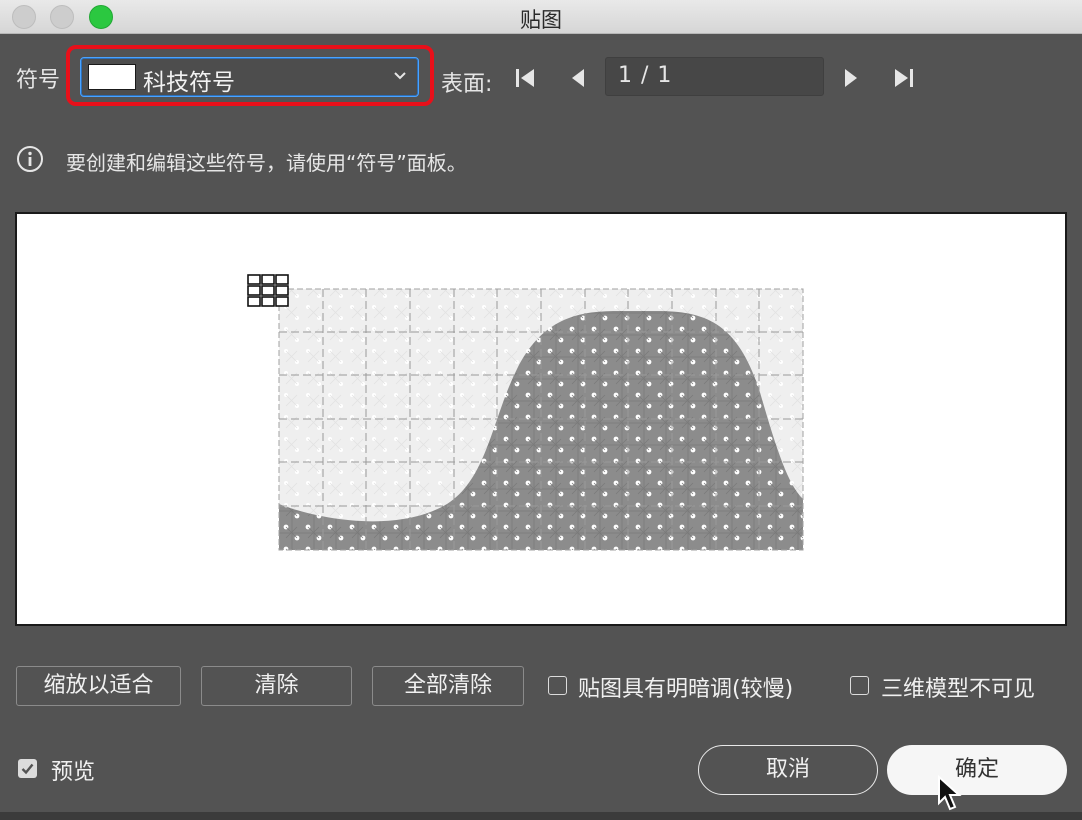 This screenshot has width=1082, height=820. I want to click on clear-all-button: 全部清除, so click(448, 686).